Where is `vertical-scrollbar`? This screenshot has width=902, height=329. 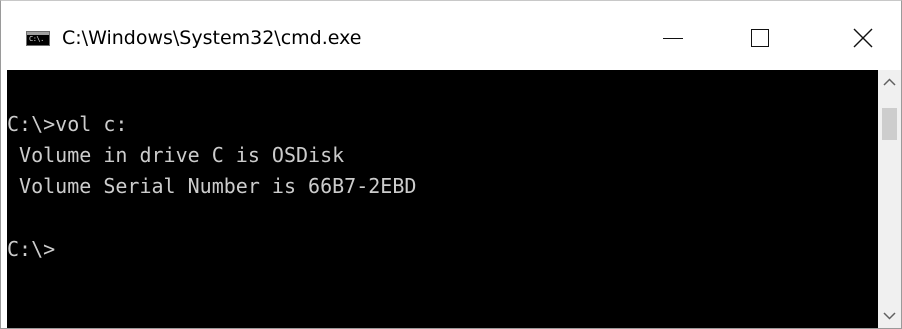
vertical-scrollbar is located at coordinates (889, 199).